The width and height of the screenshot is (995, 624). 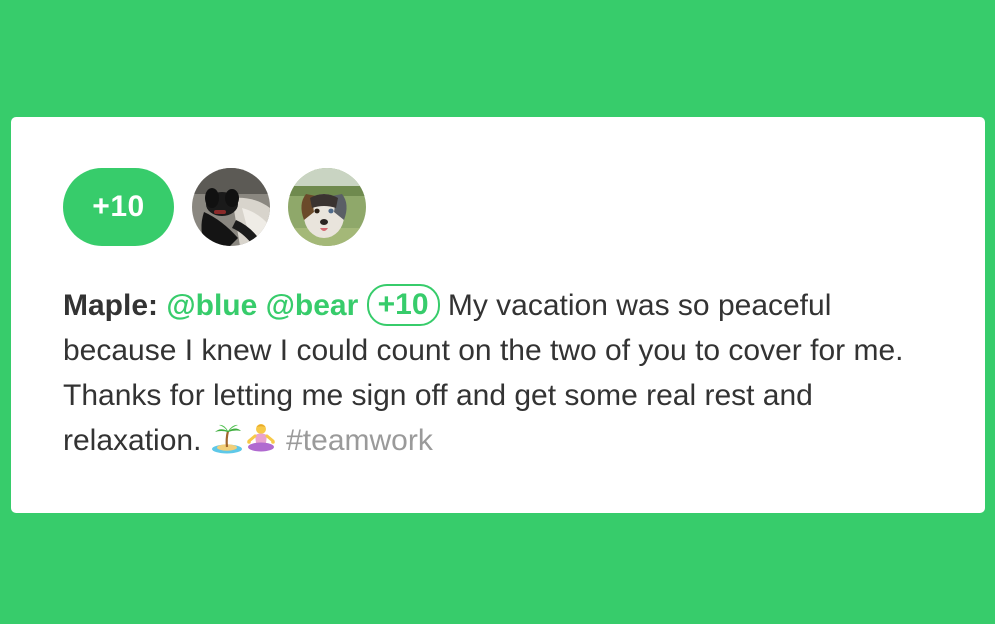 I want to click on desert-island-emoji-icon, so click(x=226, y=439).